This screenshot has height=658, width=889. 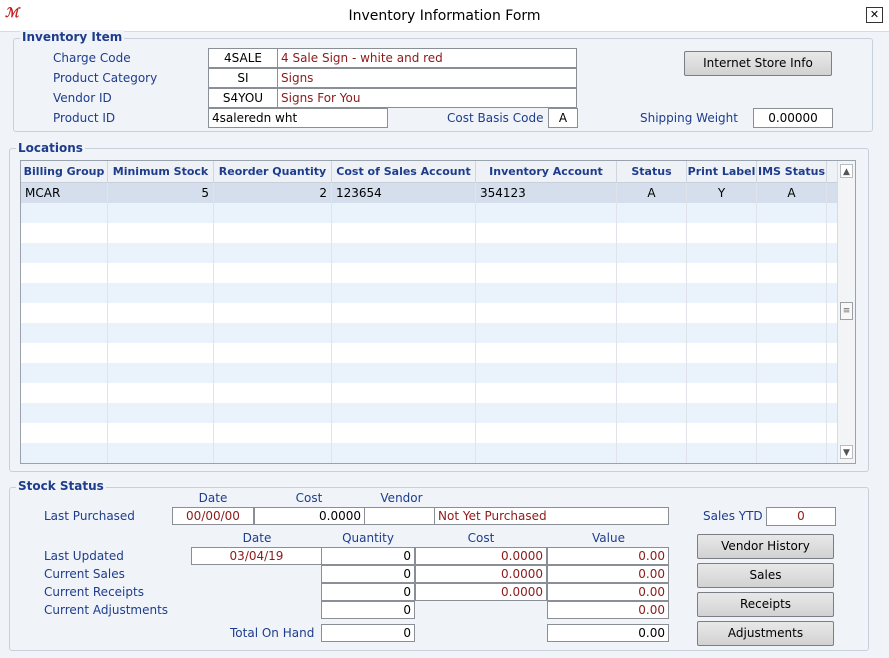 I want to click on column-header: Status, so click(x=652, y=172).